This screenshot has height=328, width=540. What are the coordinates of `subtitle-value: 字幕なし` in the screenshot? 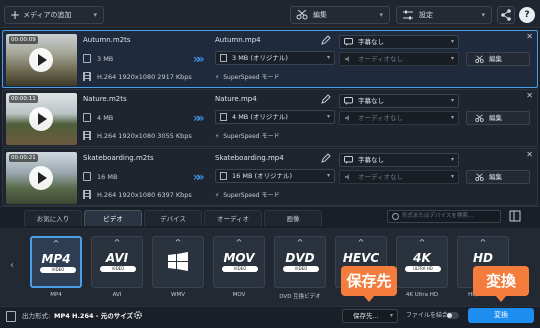 It's located at (371, 160).